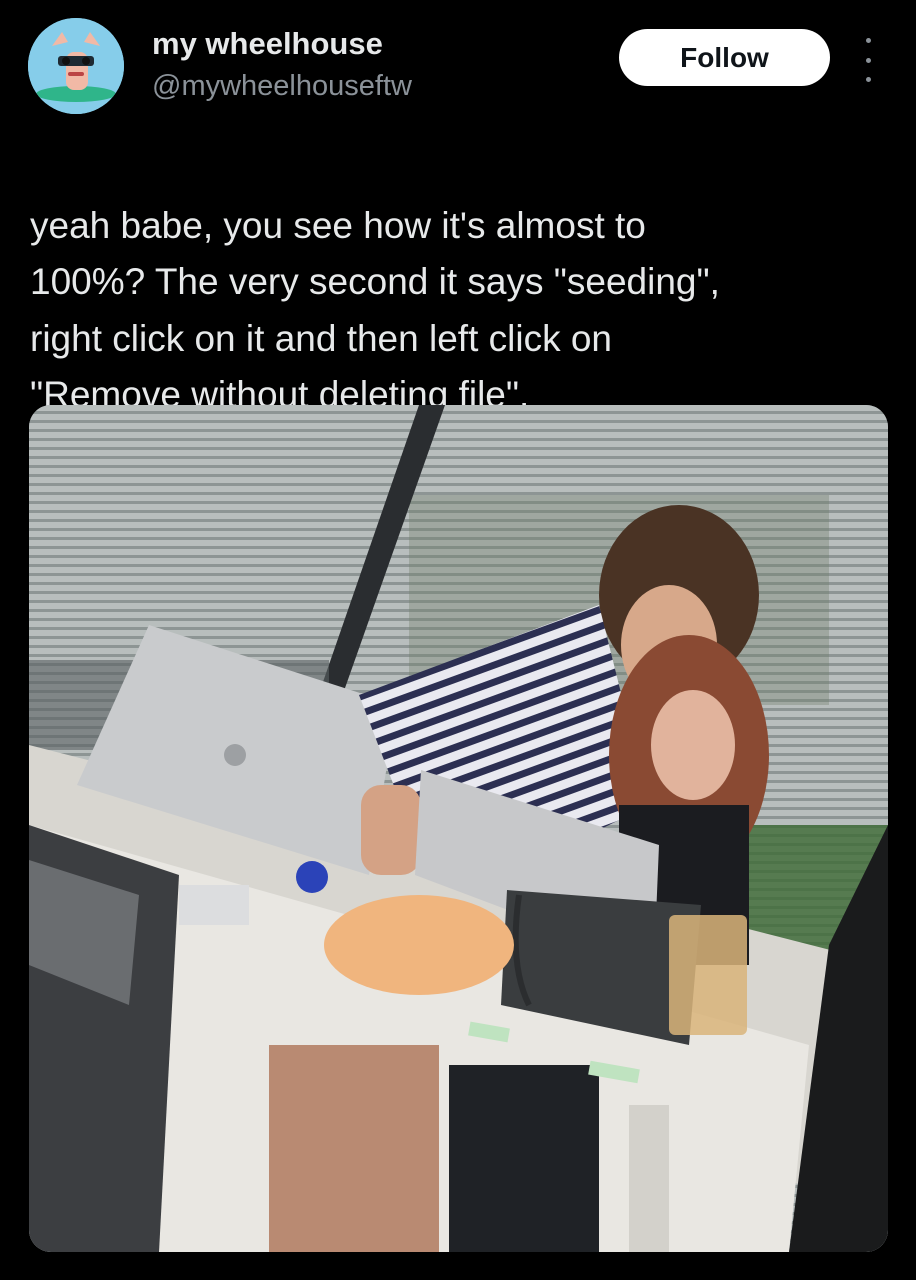  I want to click on avatar-image, so click(76, 66).